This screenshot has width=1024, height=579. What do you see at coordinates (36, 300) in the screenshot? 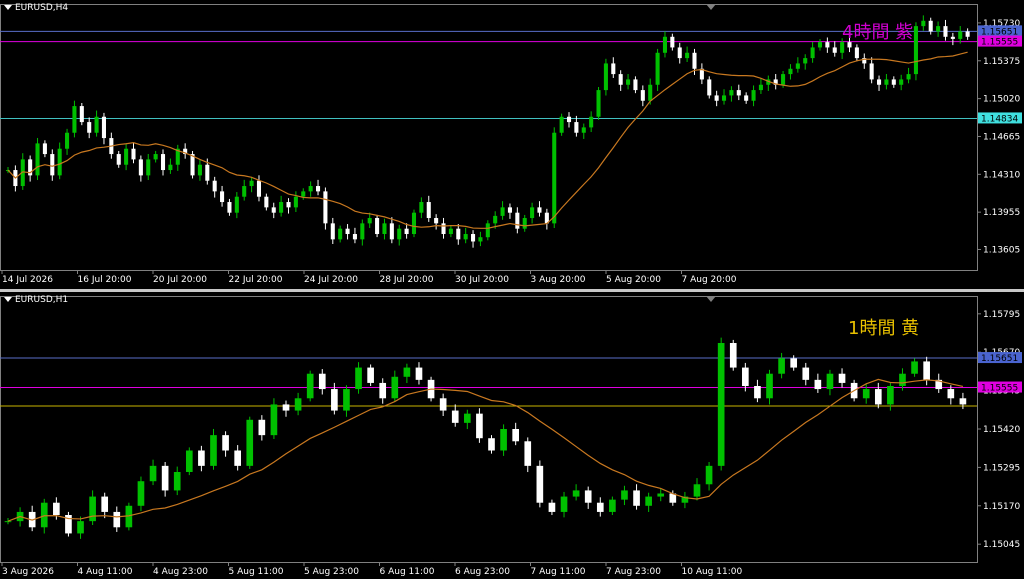
I see `h1-symbol-label: EURUSD,H1` at bounding box center [36, 300].